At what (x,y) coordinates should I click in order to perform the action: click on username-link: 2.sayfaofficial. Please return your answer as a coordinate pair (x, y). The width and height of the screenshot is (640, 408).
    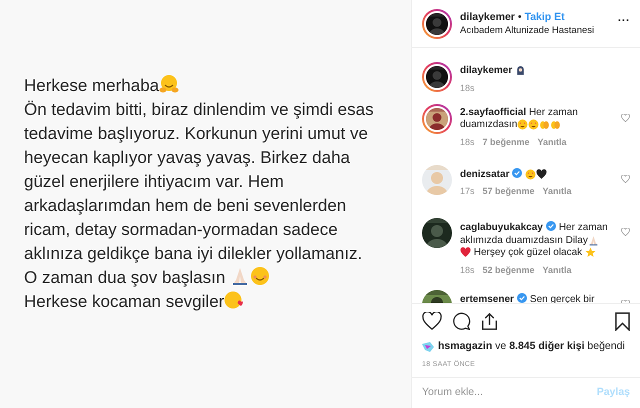
    Looking at the image, I should click on (493, 112).